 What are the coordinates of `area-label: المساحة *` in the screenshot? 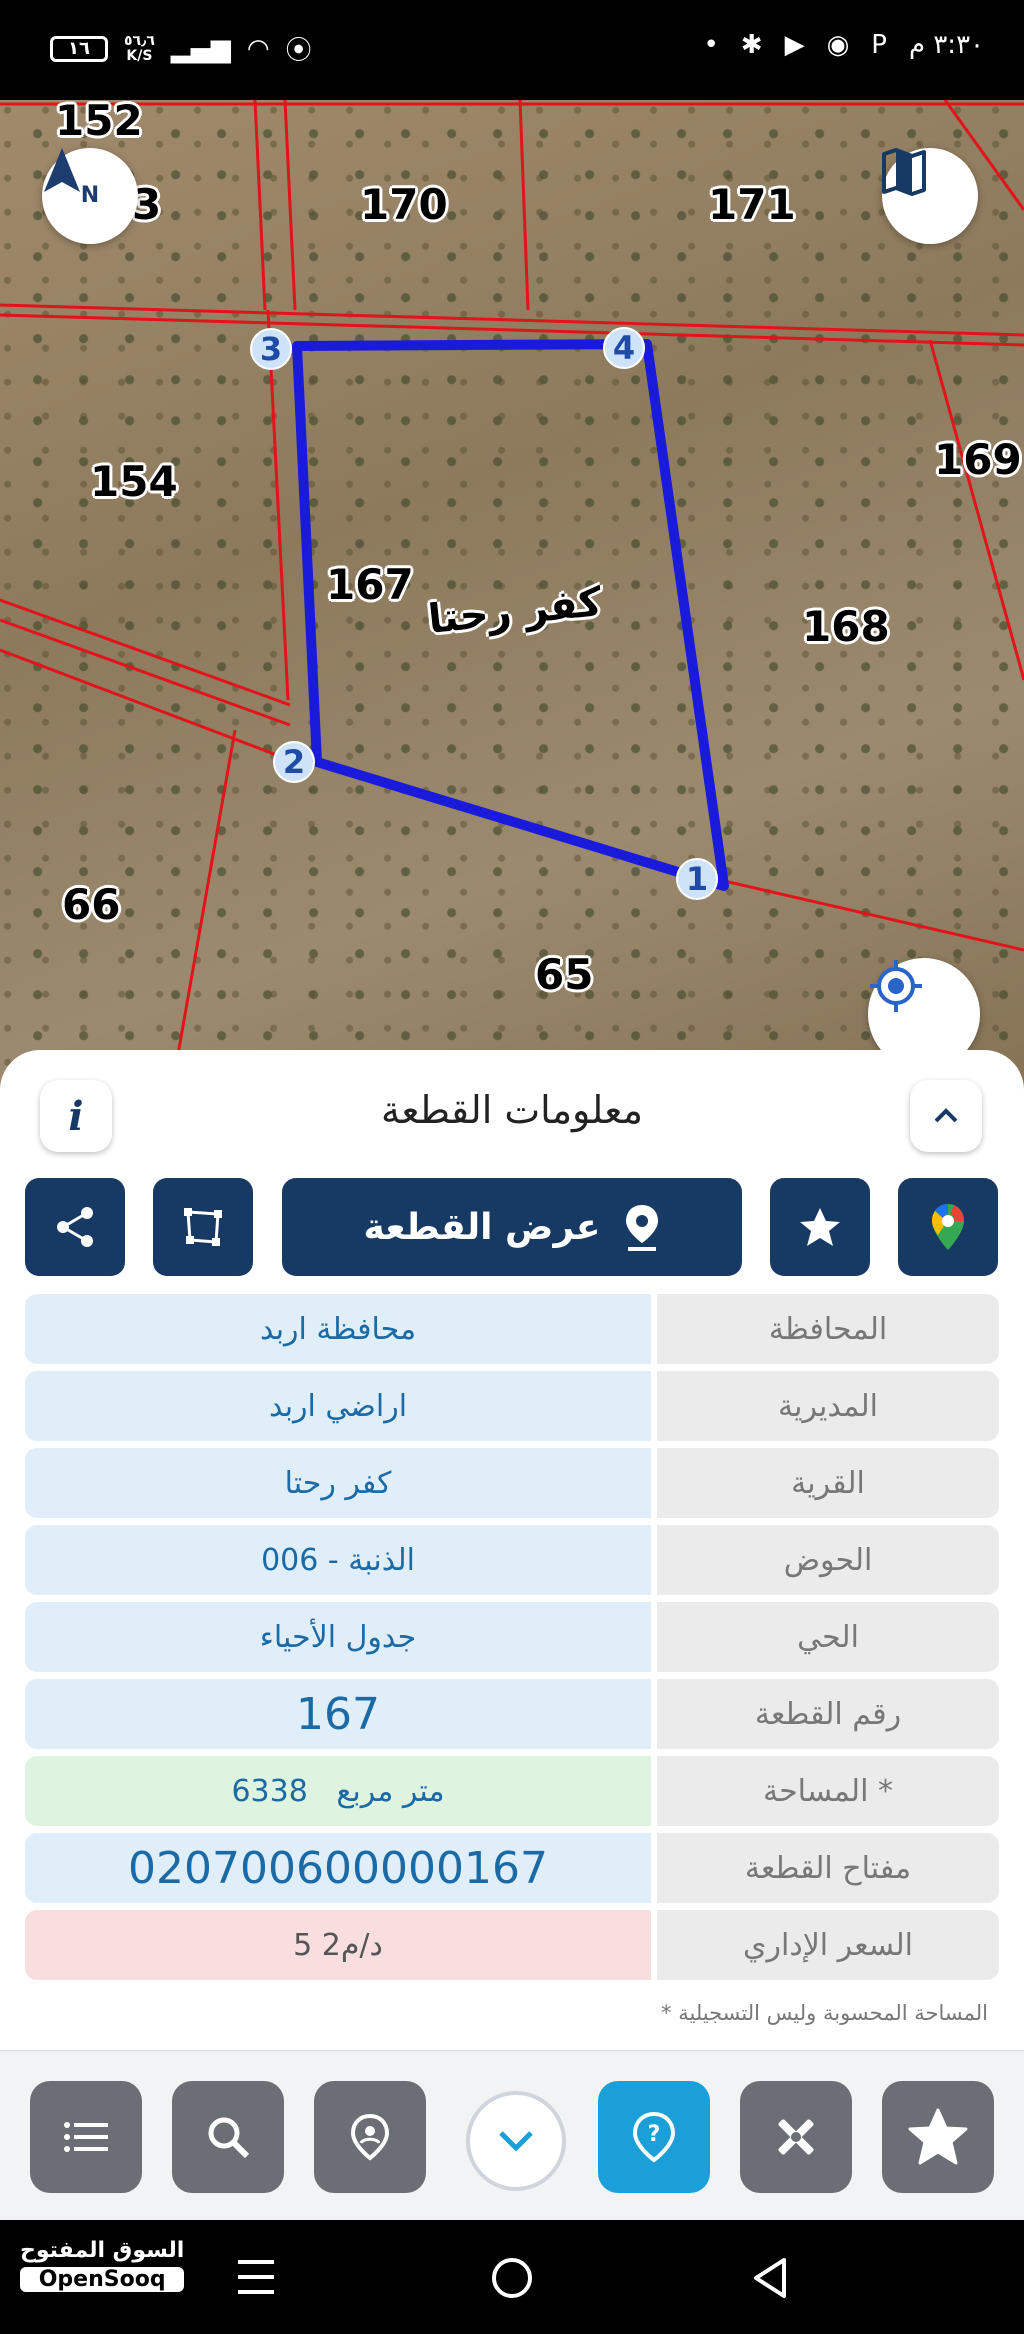 It's located at (828, 1791).